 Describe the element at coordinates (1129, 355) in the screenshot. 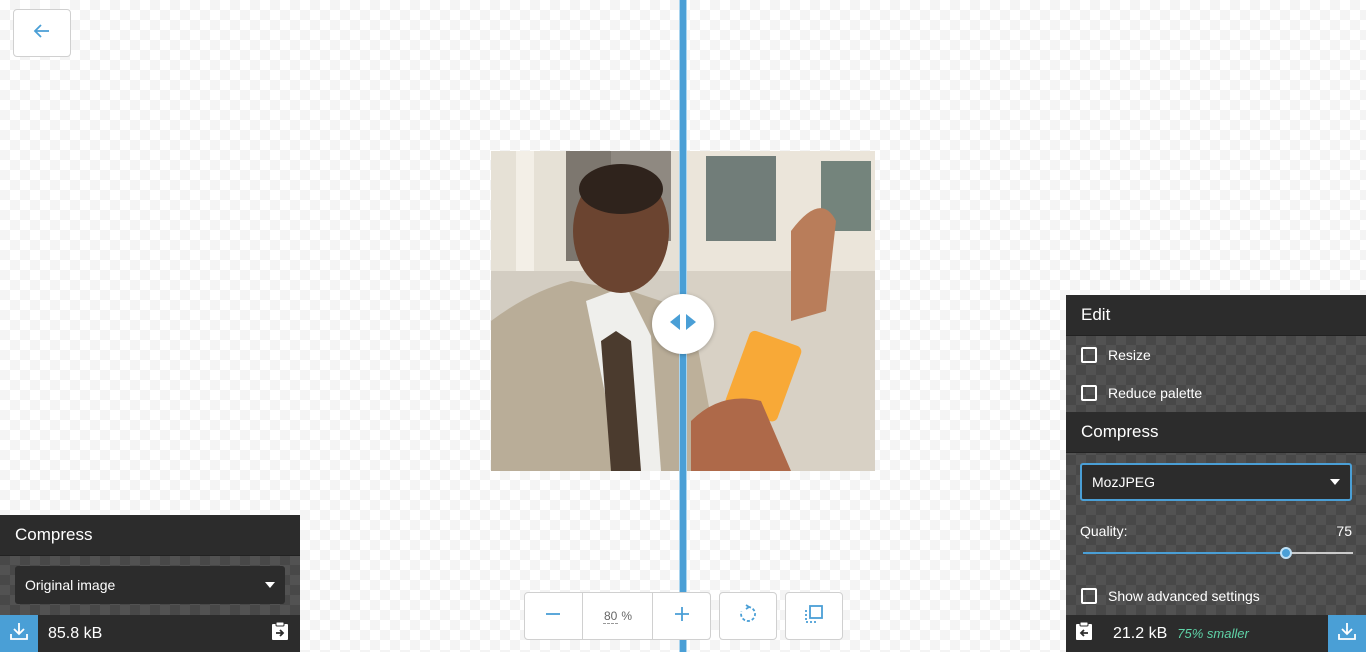

I see `resize-label: Resize` at that location.